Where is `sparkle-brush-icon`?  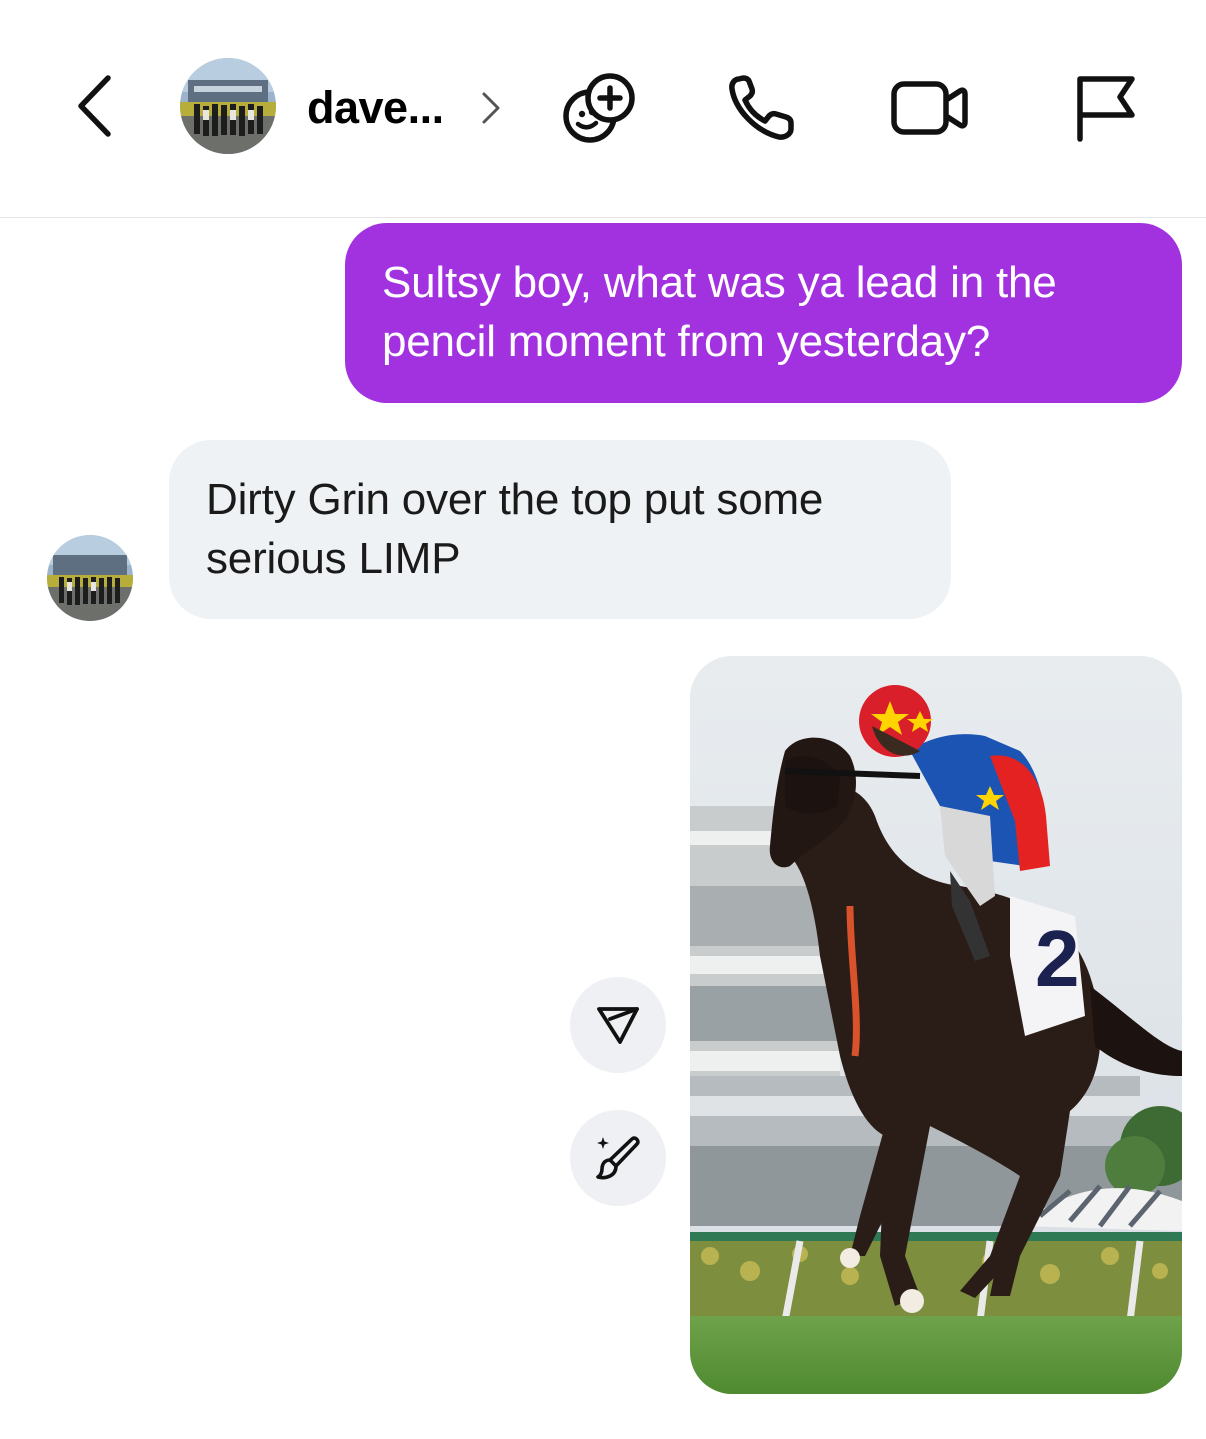
sparkle-brush-icon is located at coordinates (618, 1158).